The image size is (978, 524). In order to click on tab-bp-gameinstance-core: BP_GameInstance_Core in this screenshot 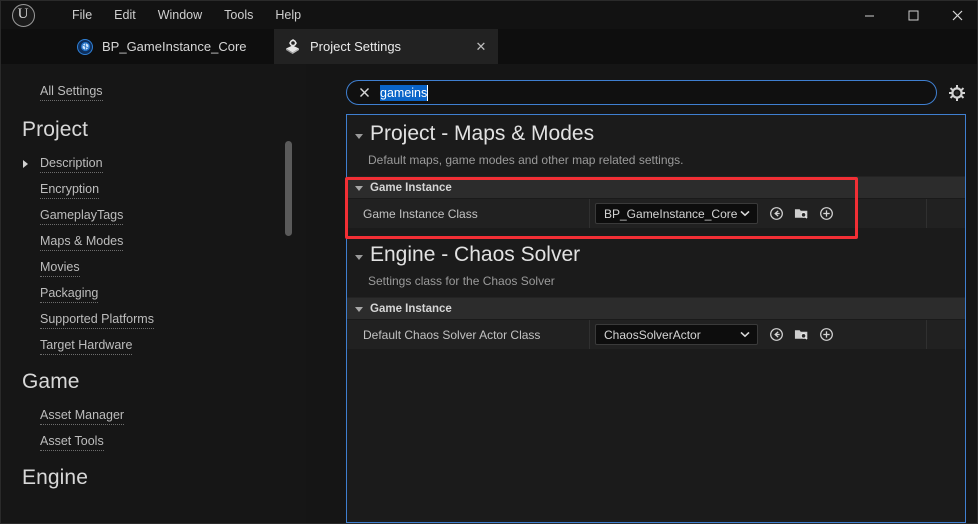, I will do `click(163, 46)`.